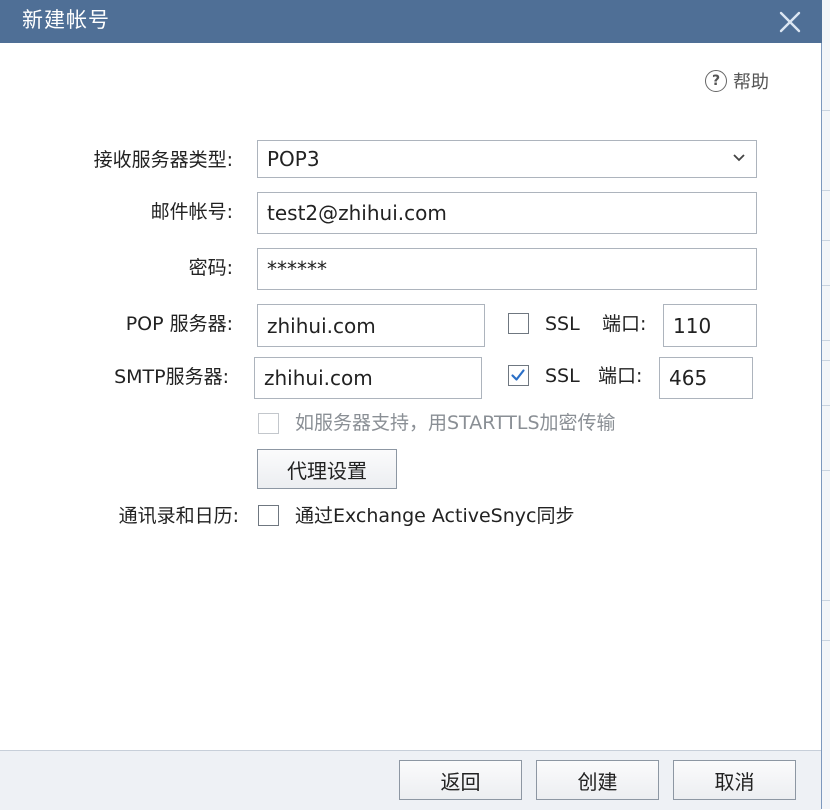 This screenshot has height=810, width=830. What do you see at coordinates (790, 22) in the screenshot?
I see `close-icon` at bounding box center [790, 22].